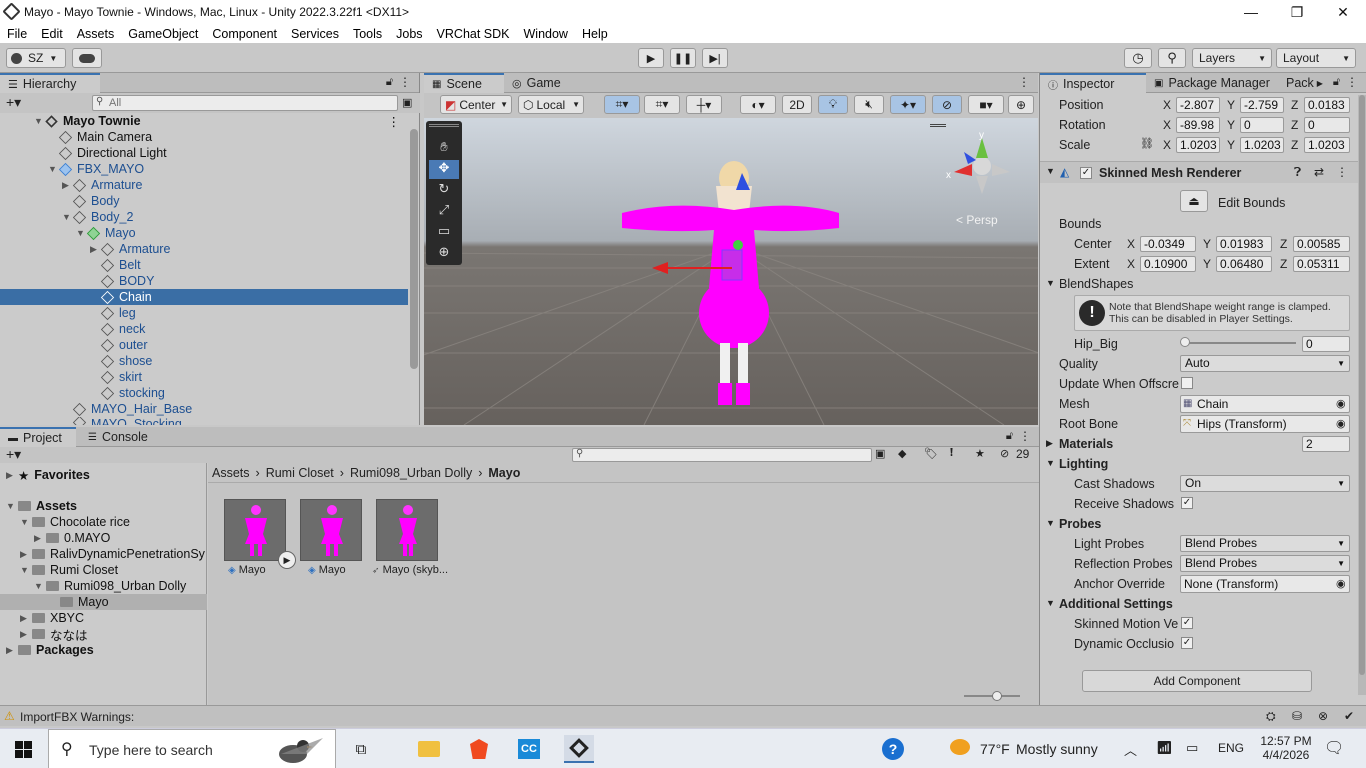 The height and width of the screenshot is (768, 1366). I want to click on component-menu-icon: ⋮, so click(1342, 172).